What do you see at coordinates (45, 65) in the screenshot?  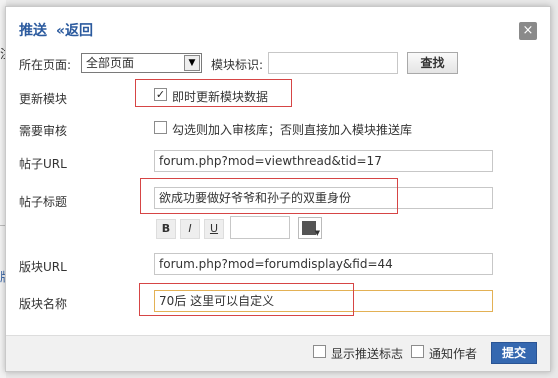 I see `page-label: 所在页面:` at bounding box center [45, 65].